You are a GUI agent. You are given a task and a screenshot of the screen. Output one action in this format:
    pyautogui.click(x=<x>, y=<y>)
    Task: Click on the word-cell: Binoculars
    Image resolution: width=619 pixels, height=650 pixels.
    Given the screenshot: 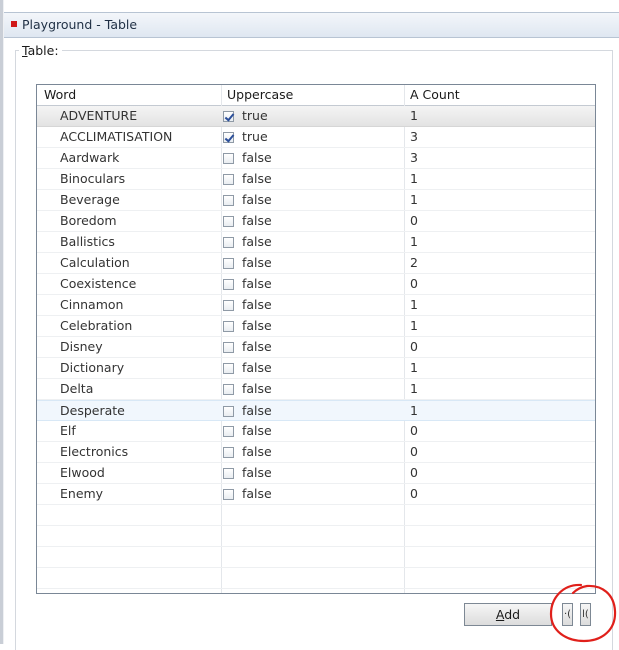 What is the action you would take?
    pyautogui.click(x=93, y=178)
    